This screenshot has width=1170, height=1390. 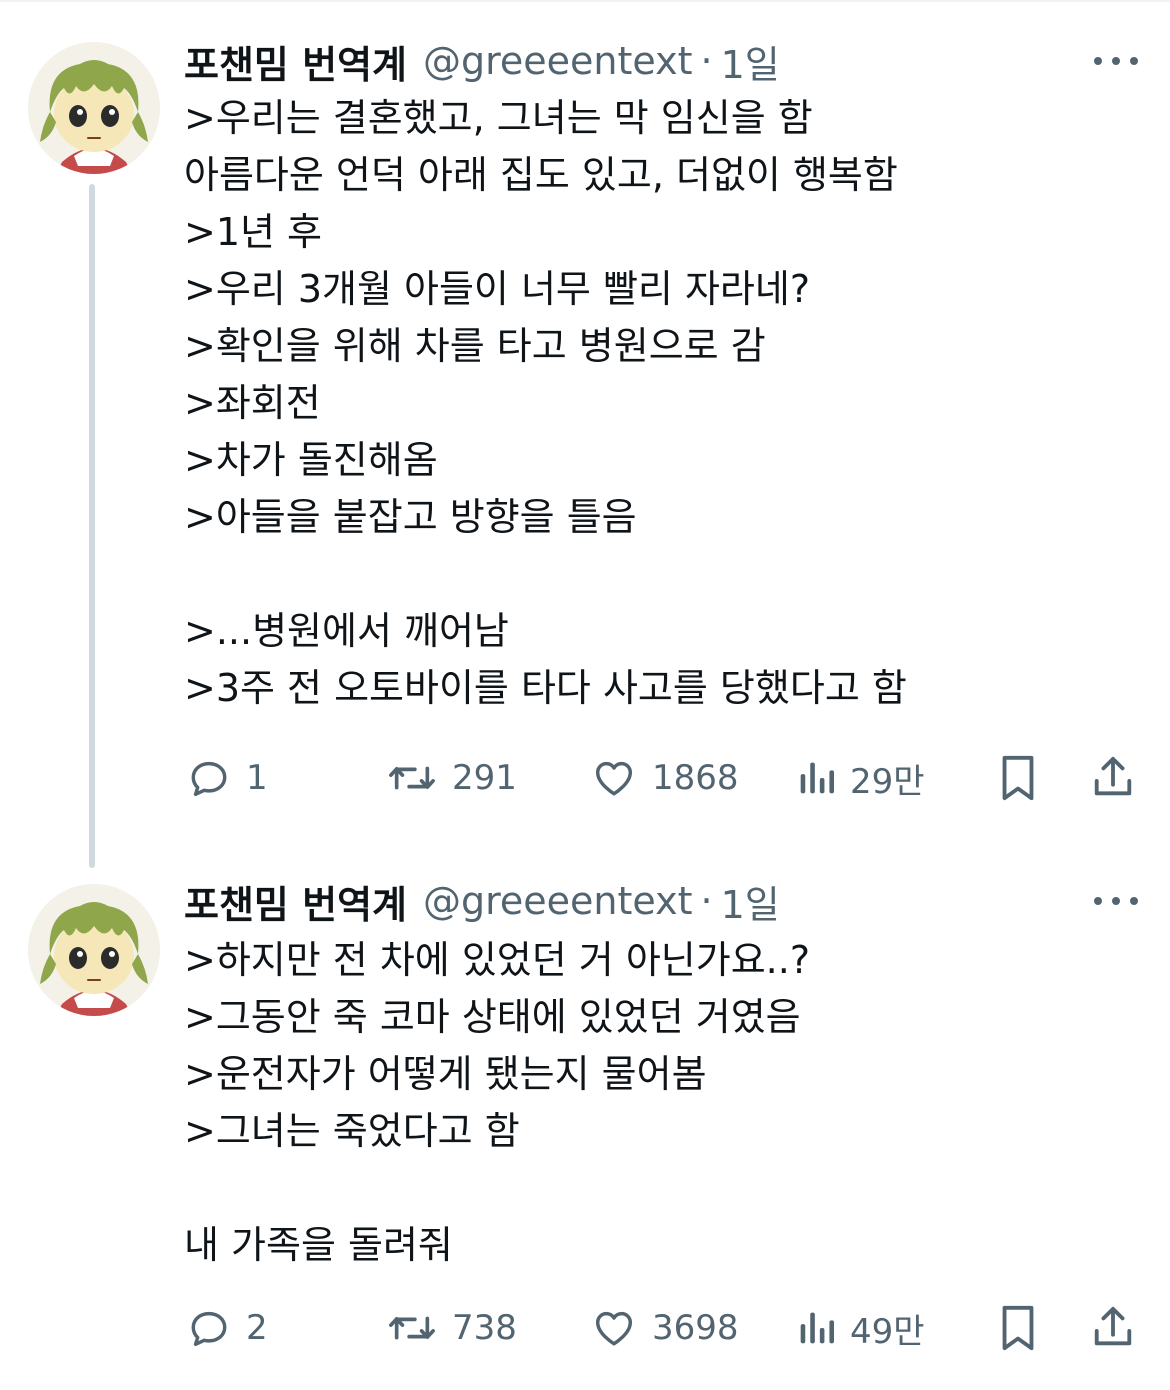 I want to click on tweet-line: >하지만 전 차에 있었던 거 아닌가요..?, so click(x=497, y=960).